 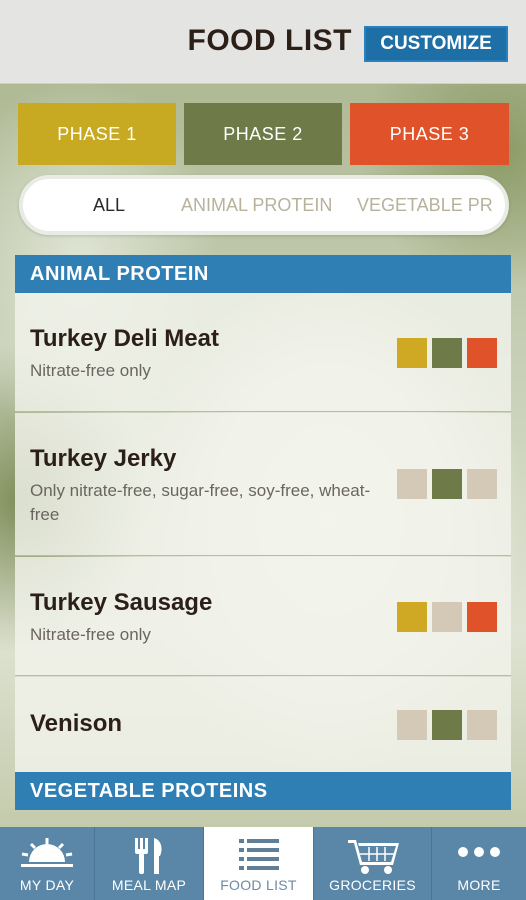 I want to click on phase-3-button: PHASE 3, so click(x=429, y=134).